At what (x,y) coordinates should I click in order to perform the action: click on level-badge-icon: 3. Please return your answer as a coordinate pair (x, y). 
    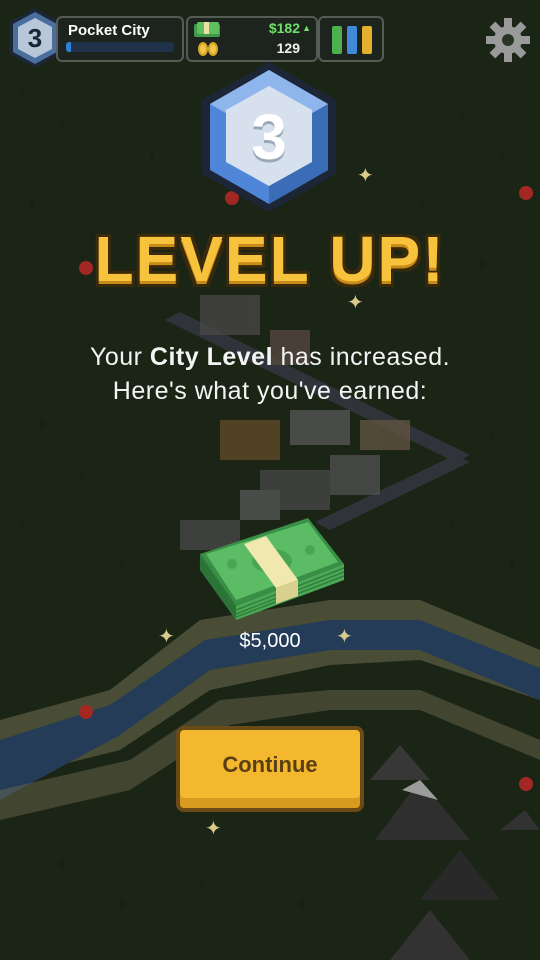
    Looking at the image, I should click on (269, 137).